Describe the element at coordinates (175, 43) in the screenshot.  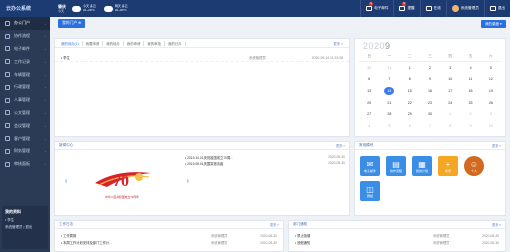
I see `tab-done: 我的已办` at that location.